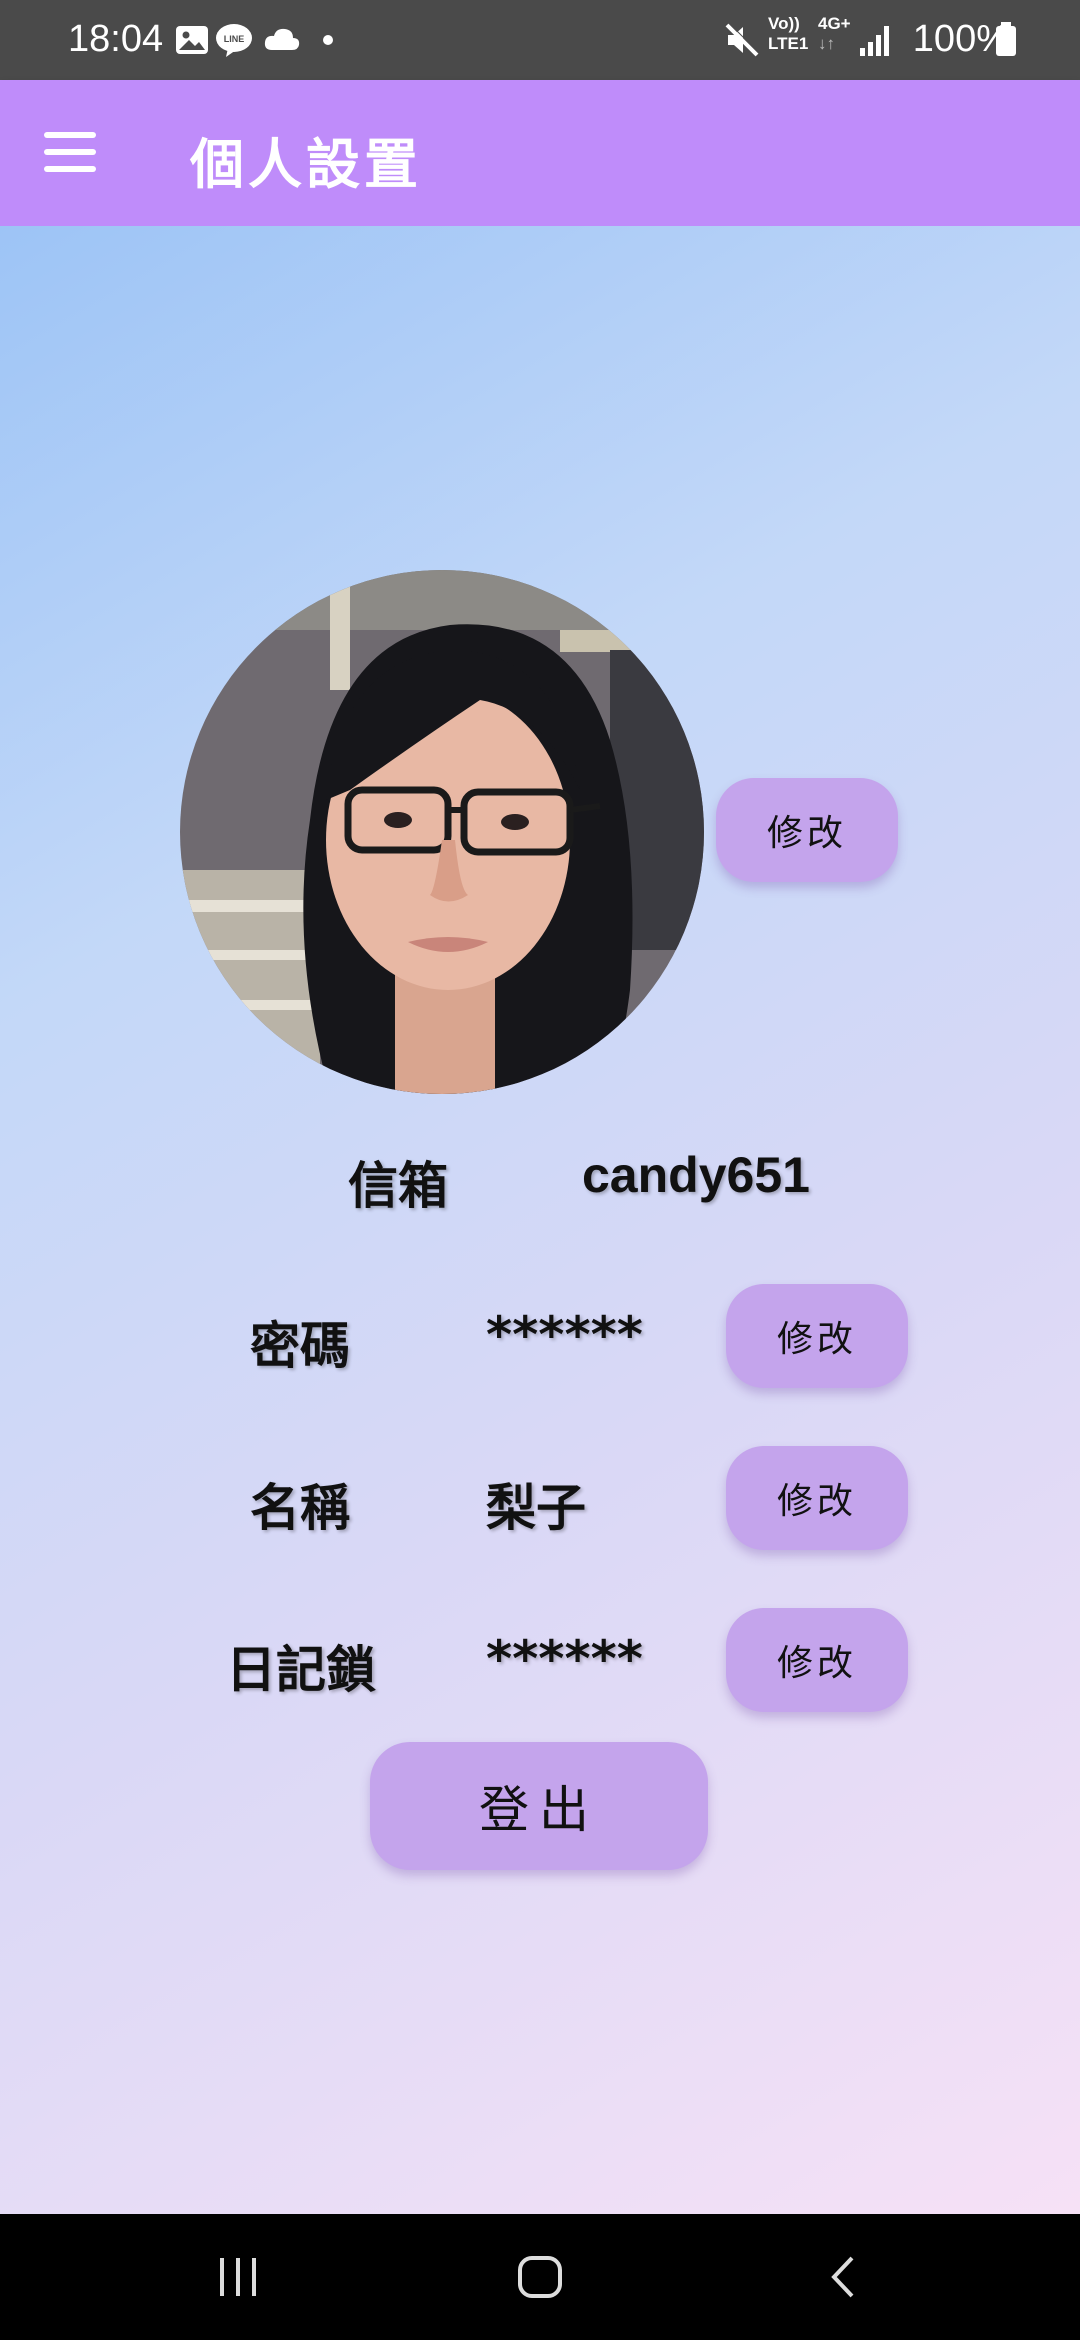 Image resolution: width=1080 pixels, height=2340 pixels. Describe the element at coordinates (398, 1186) in the screenshot. I see `email-label: 信箱` at that location.